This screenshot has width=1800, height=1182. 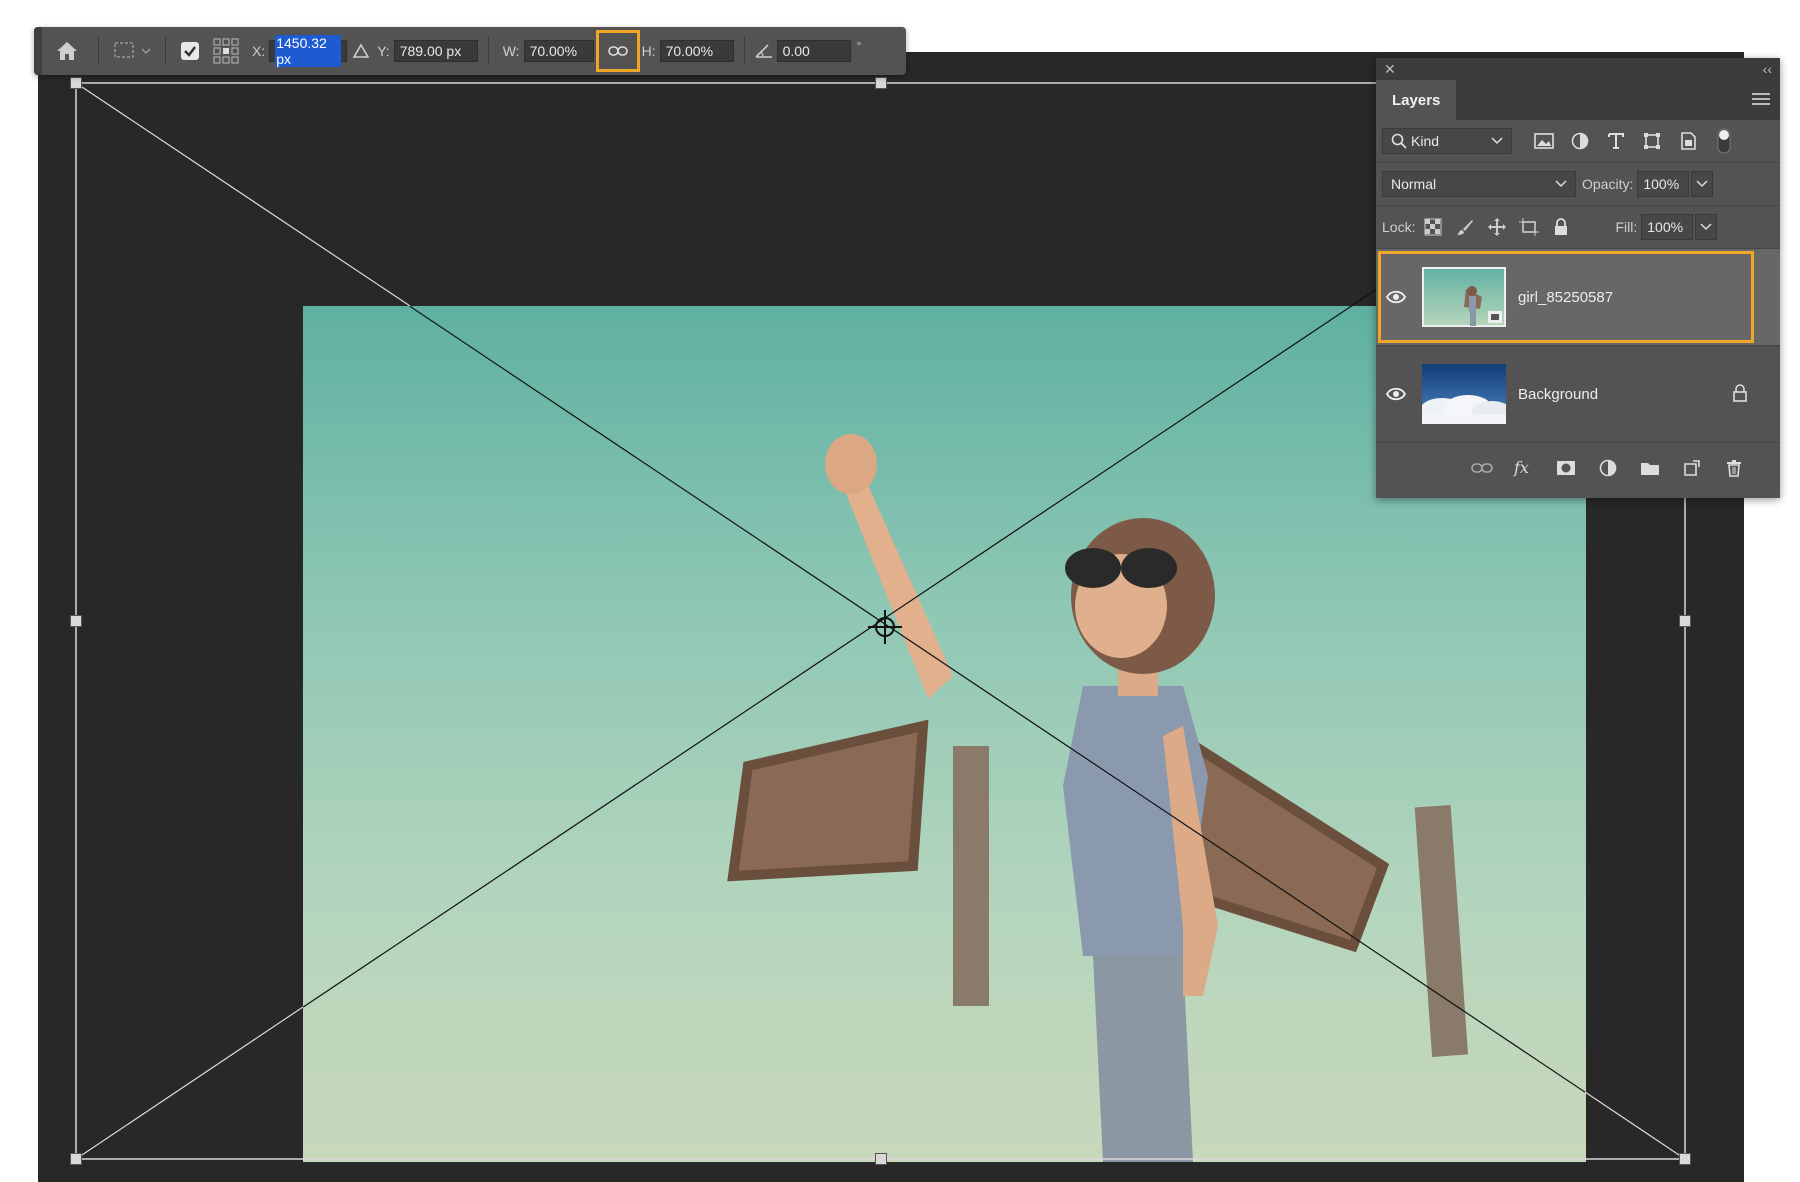 I want to click on add-layer-mask-button, so click(x=1566, y=468).